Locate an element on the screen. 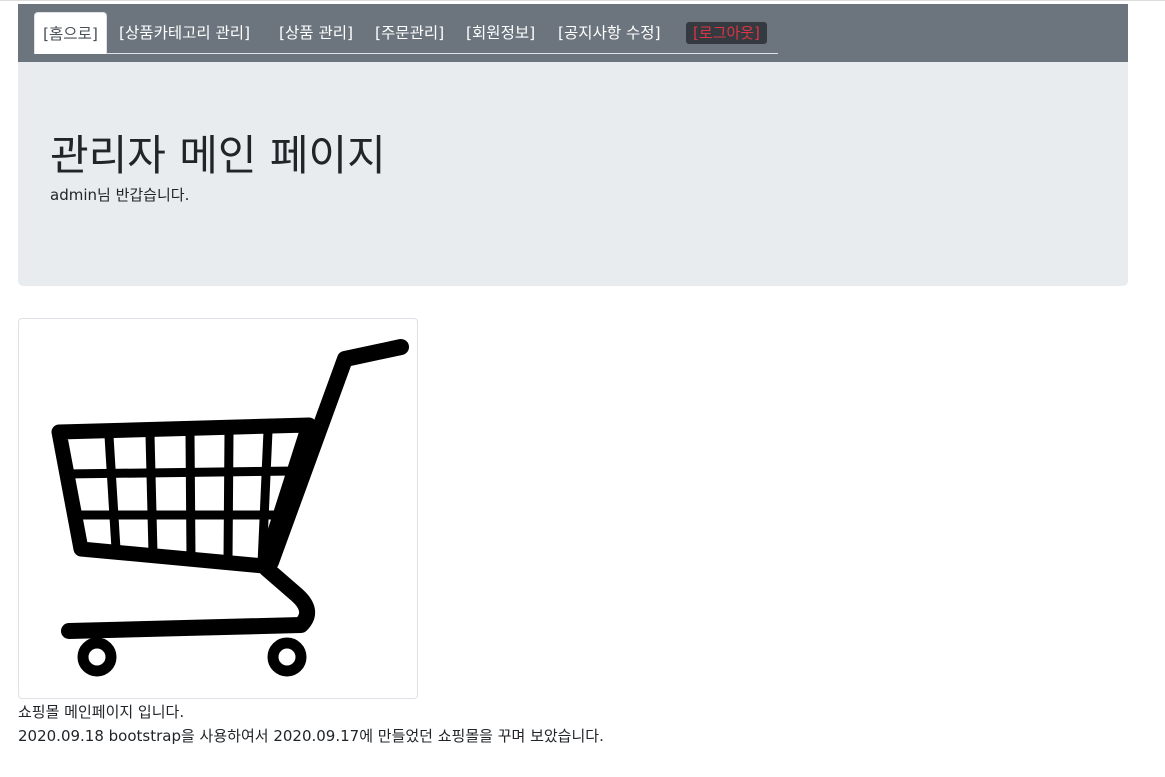 This screenshot has width=1165, height=777. page-title: 관리자 메인 페이지 is located at coordinates (218, 155).